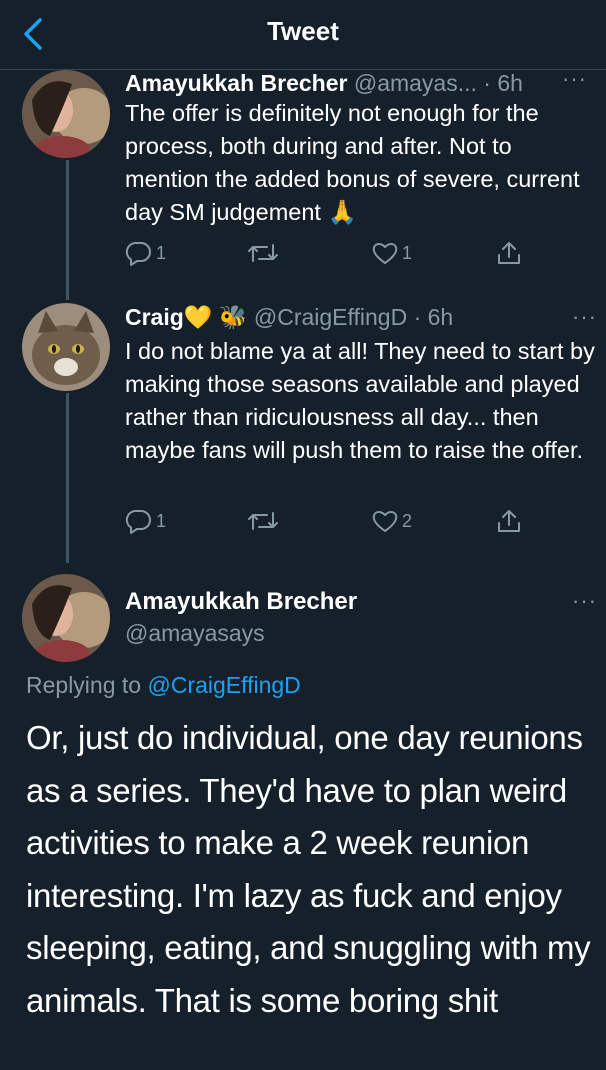  What do you see at coordinates (407, 520) in the screenshot?
I see `like-count: 2` at bounding box center [407, 520].